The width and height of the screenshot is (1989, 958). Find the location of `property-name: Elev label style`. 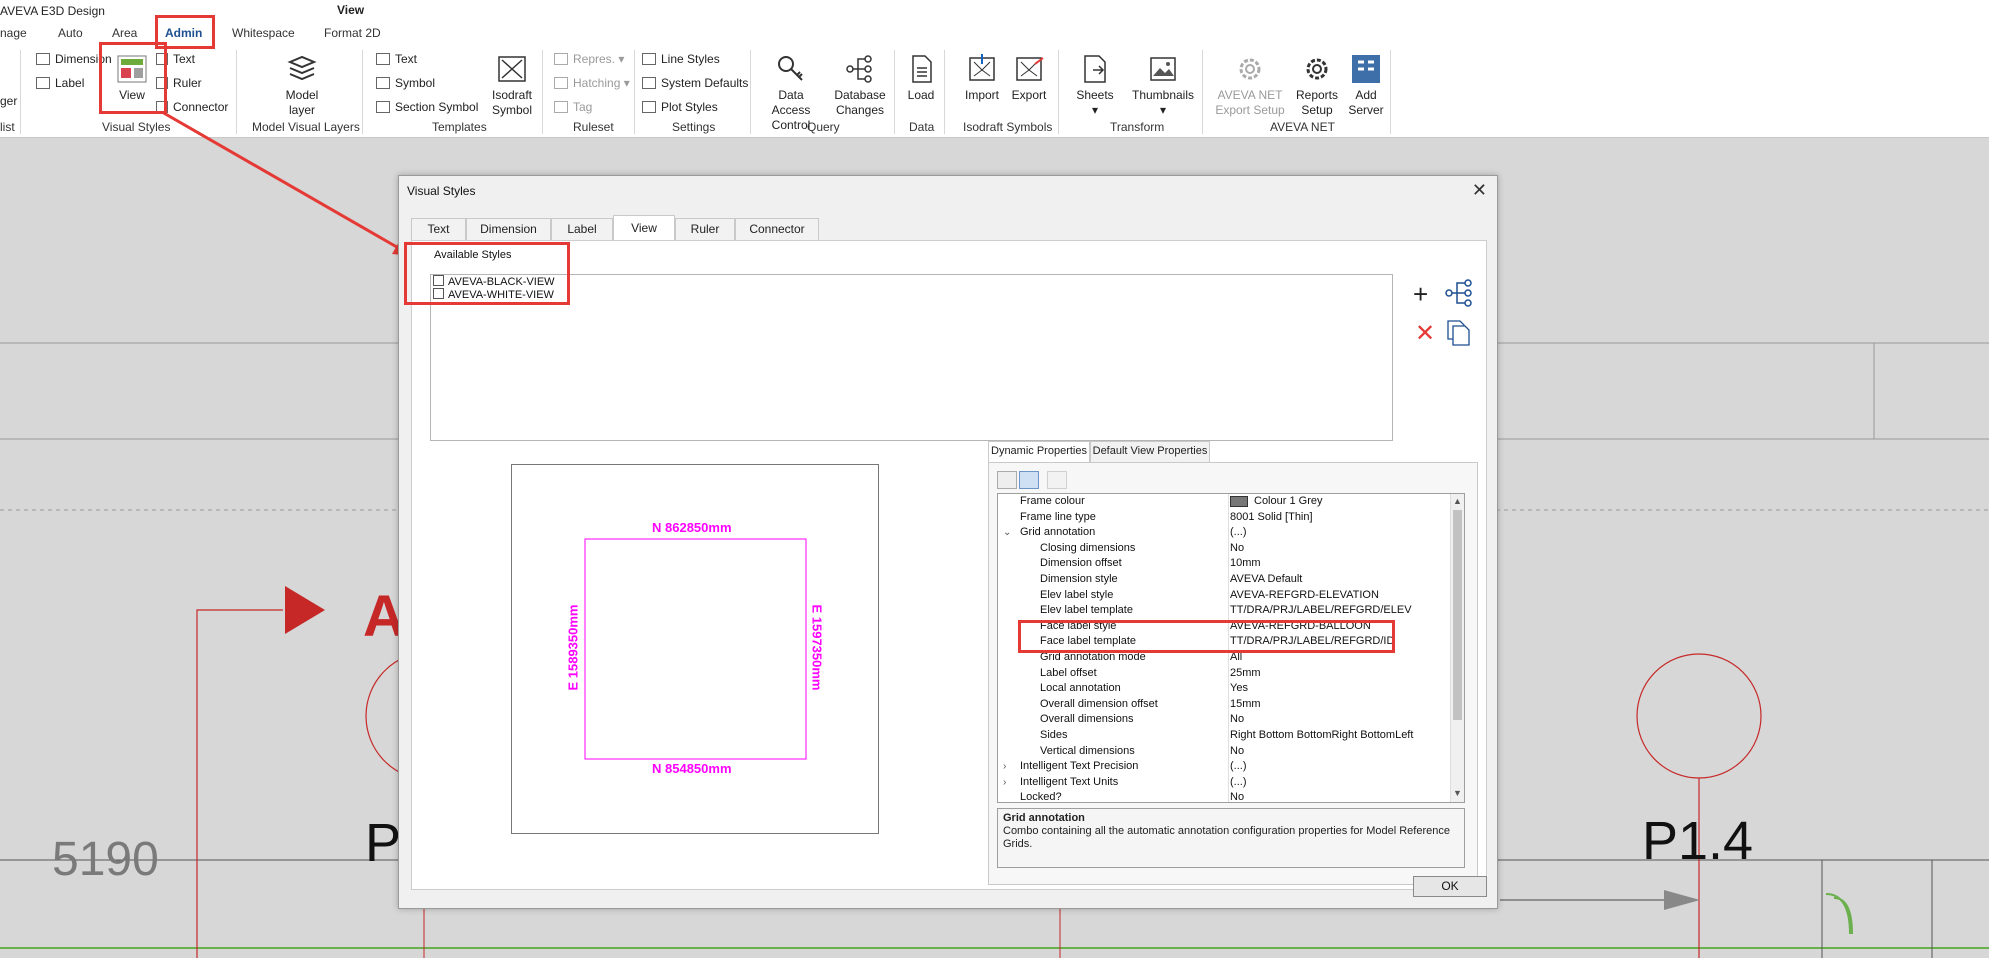

property-name: Elev label style is located at coordinates (1077, 594).